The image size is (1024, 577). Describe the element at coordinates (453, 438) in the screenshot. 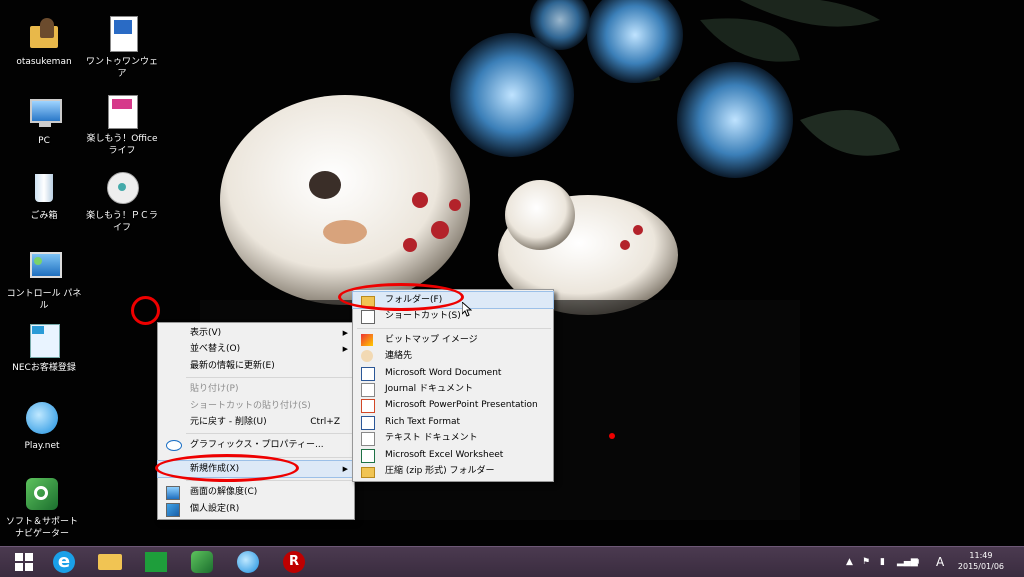

I see `submenu-item-text: テキスト ドキュメント` at that location.